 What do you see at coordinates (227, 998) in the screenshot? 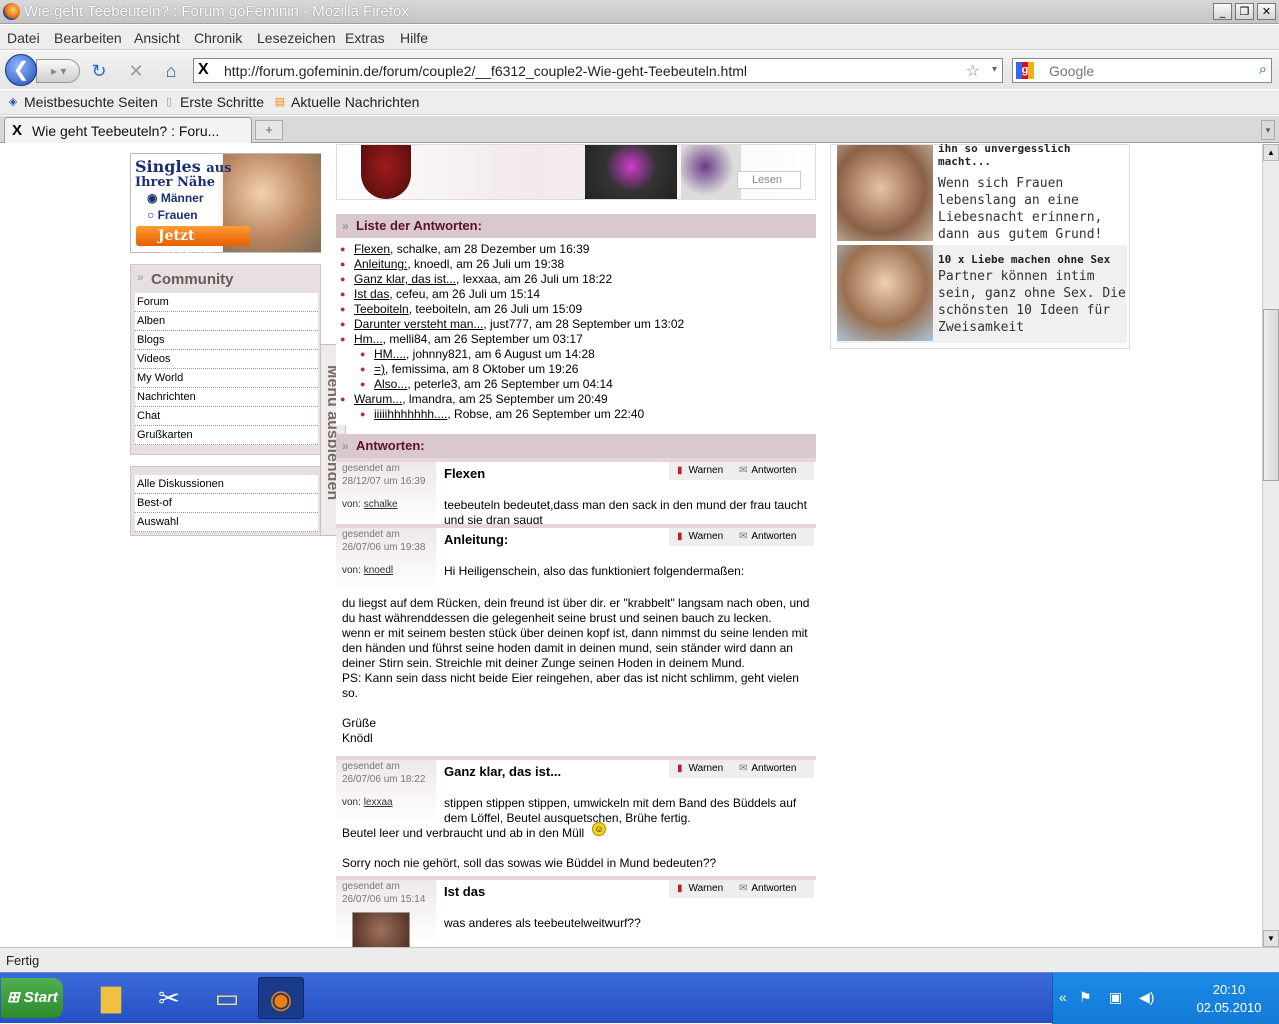
I see `notes-icon: ▭` at bounding box center [227, 998].